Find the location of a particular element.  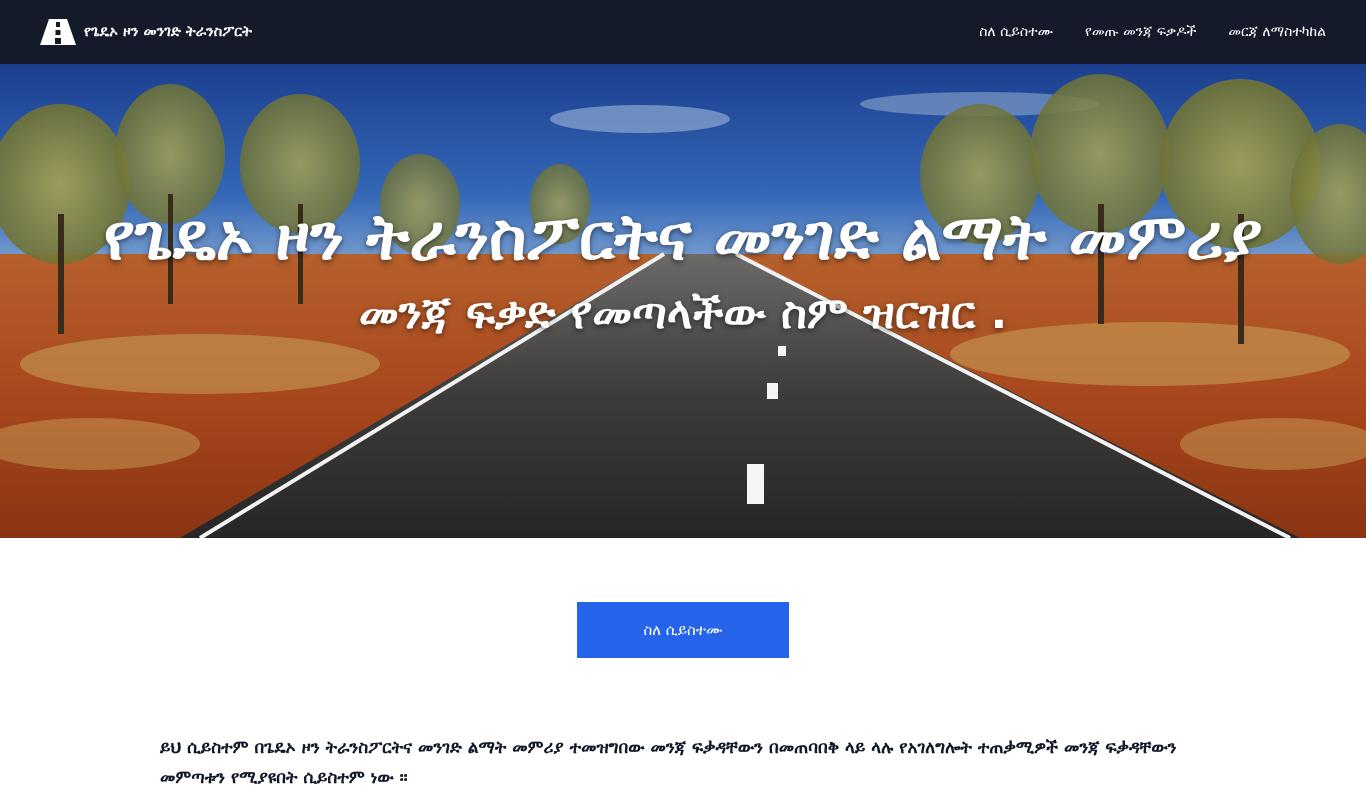

about-system-button: ስለ ሲይስተሙ is located at coordinates (683, 630).